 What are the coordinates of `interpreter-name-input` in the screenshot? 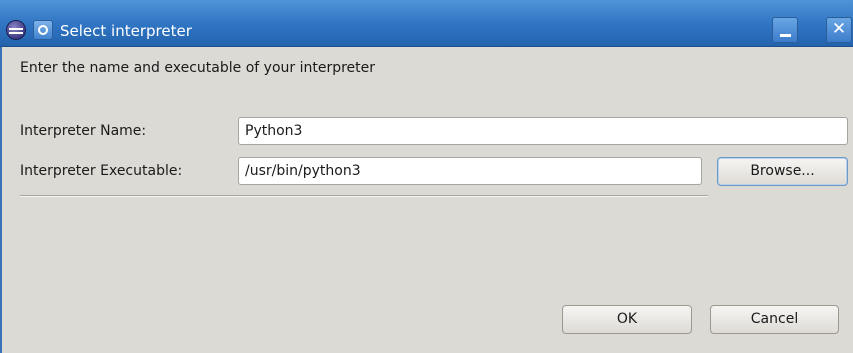 It's located at (543, 131).